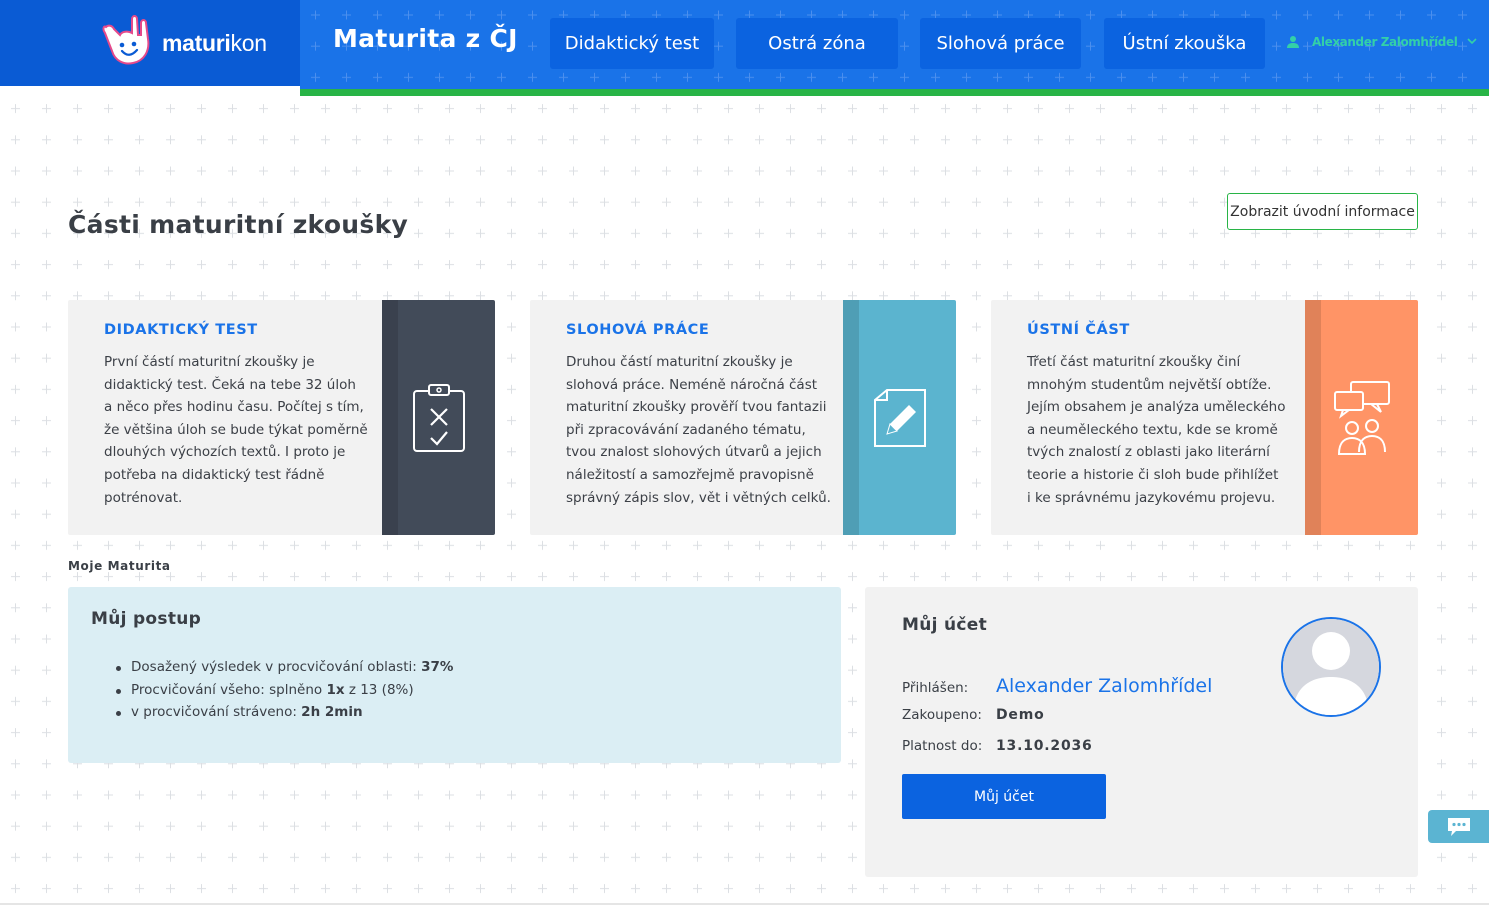 The image size is (1489, 905). What do you see at coordinates (119, 566) in the screenshot?
I see `section-label: Moje Maturita` at bounding box center [119, 566].